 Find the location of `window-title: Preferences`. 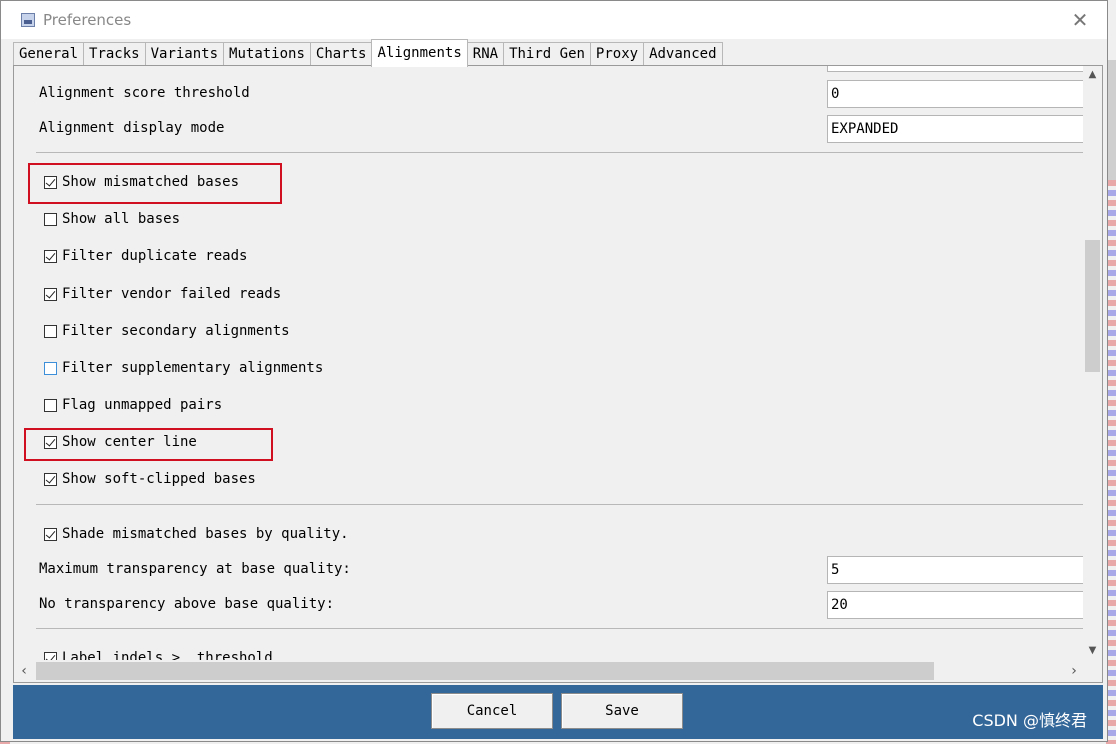

window-title: Preferences is located at coordinates (87, 20).